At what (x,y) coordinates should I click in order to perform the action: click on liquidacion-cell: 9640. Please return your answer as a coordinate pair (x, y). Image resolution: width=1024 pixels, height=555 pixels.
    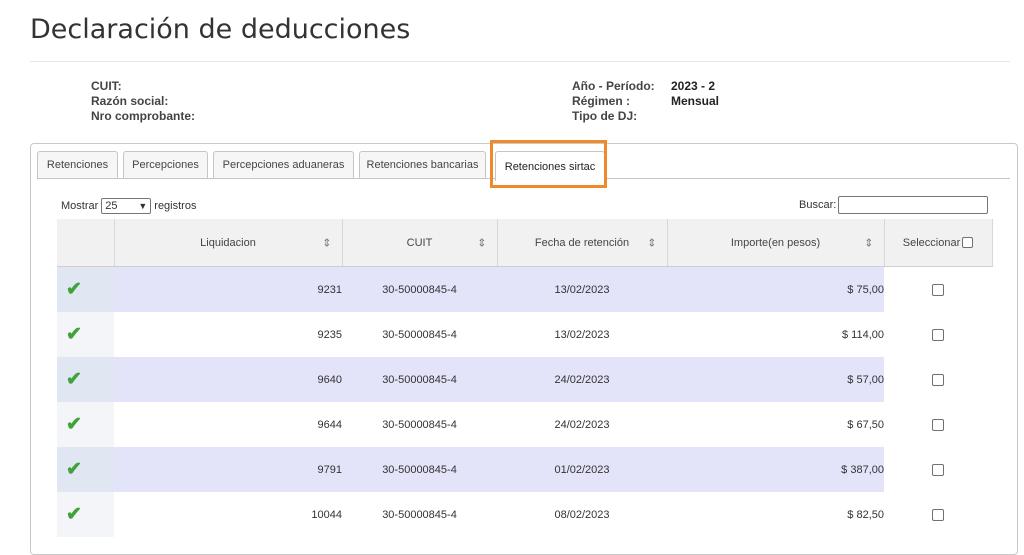
    Looking at the image, I should click on (228, 379).